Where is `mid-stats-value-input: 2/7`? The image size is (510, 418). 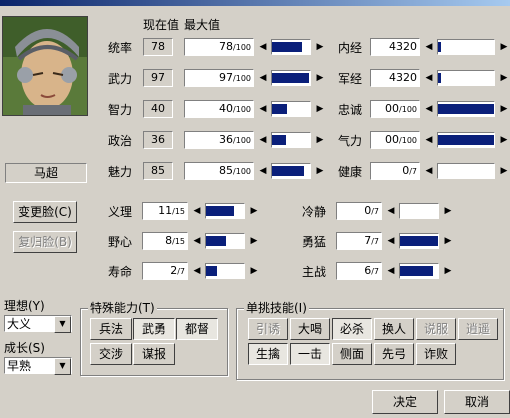
mid-stats-value-input: 2/7 is located at coordinates (165, 271).